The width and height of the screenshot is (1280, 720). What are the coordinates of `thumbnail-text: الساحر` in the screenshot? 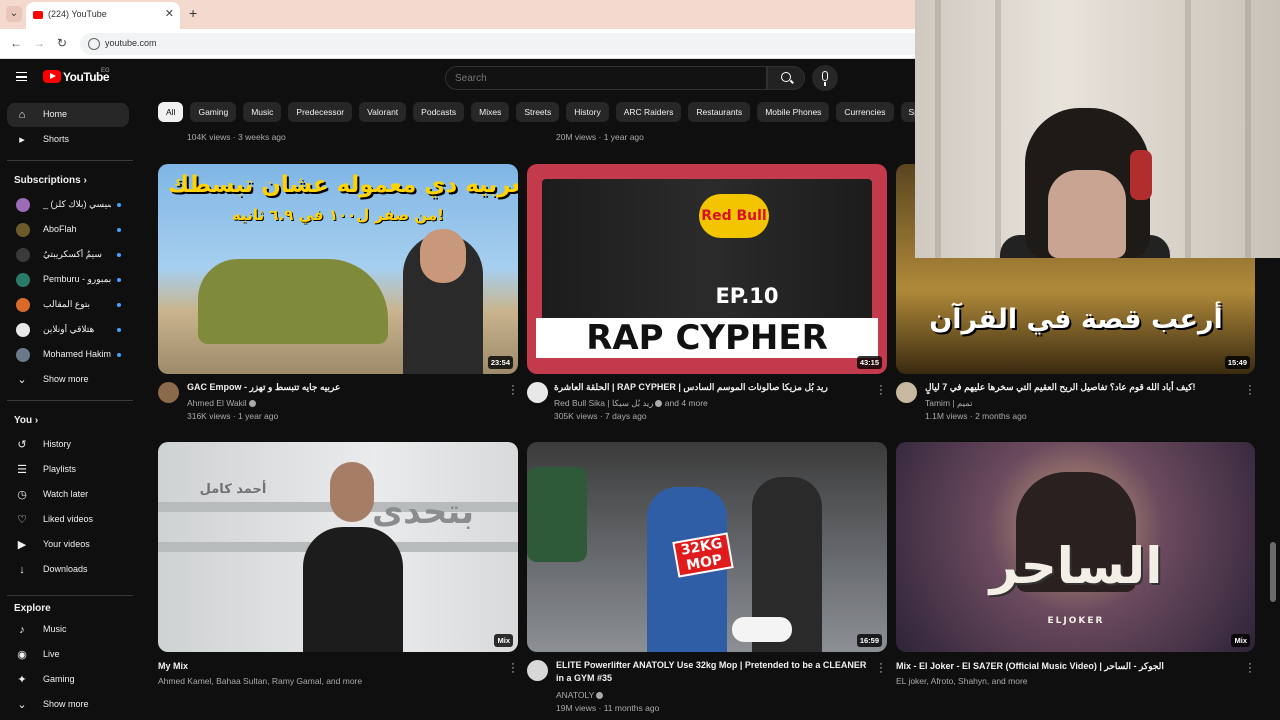 It's located at (1076, 566).